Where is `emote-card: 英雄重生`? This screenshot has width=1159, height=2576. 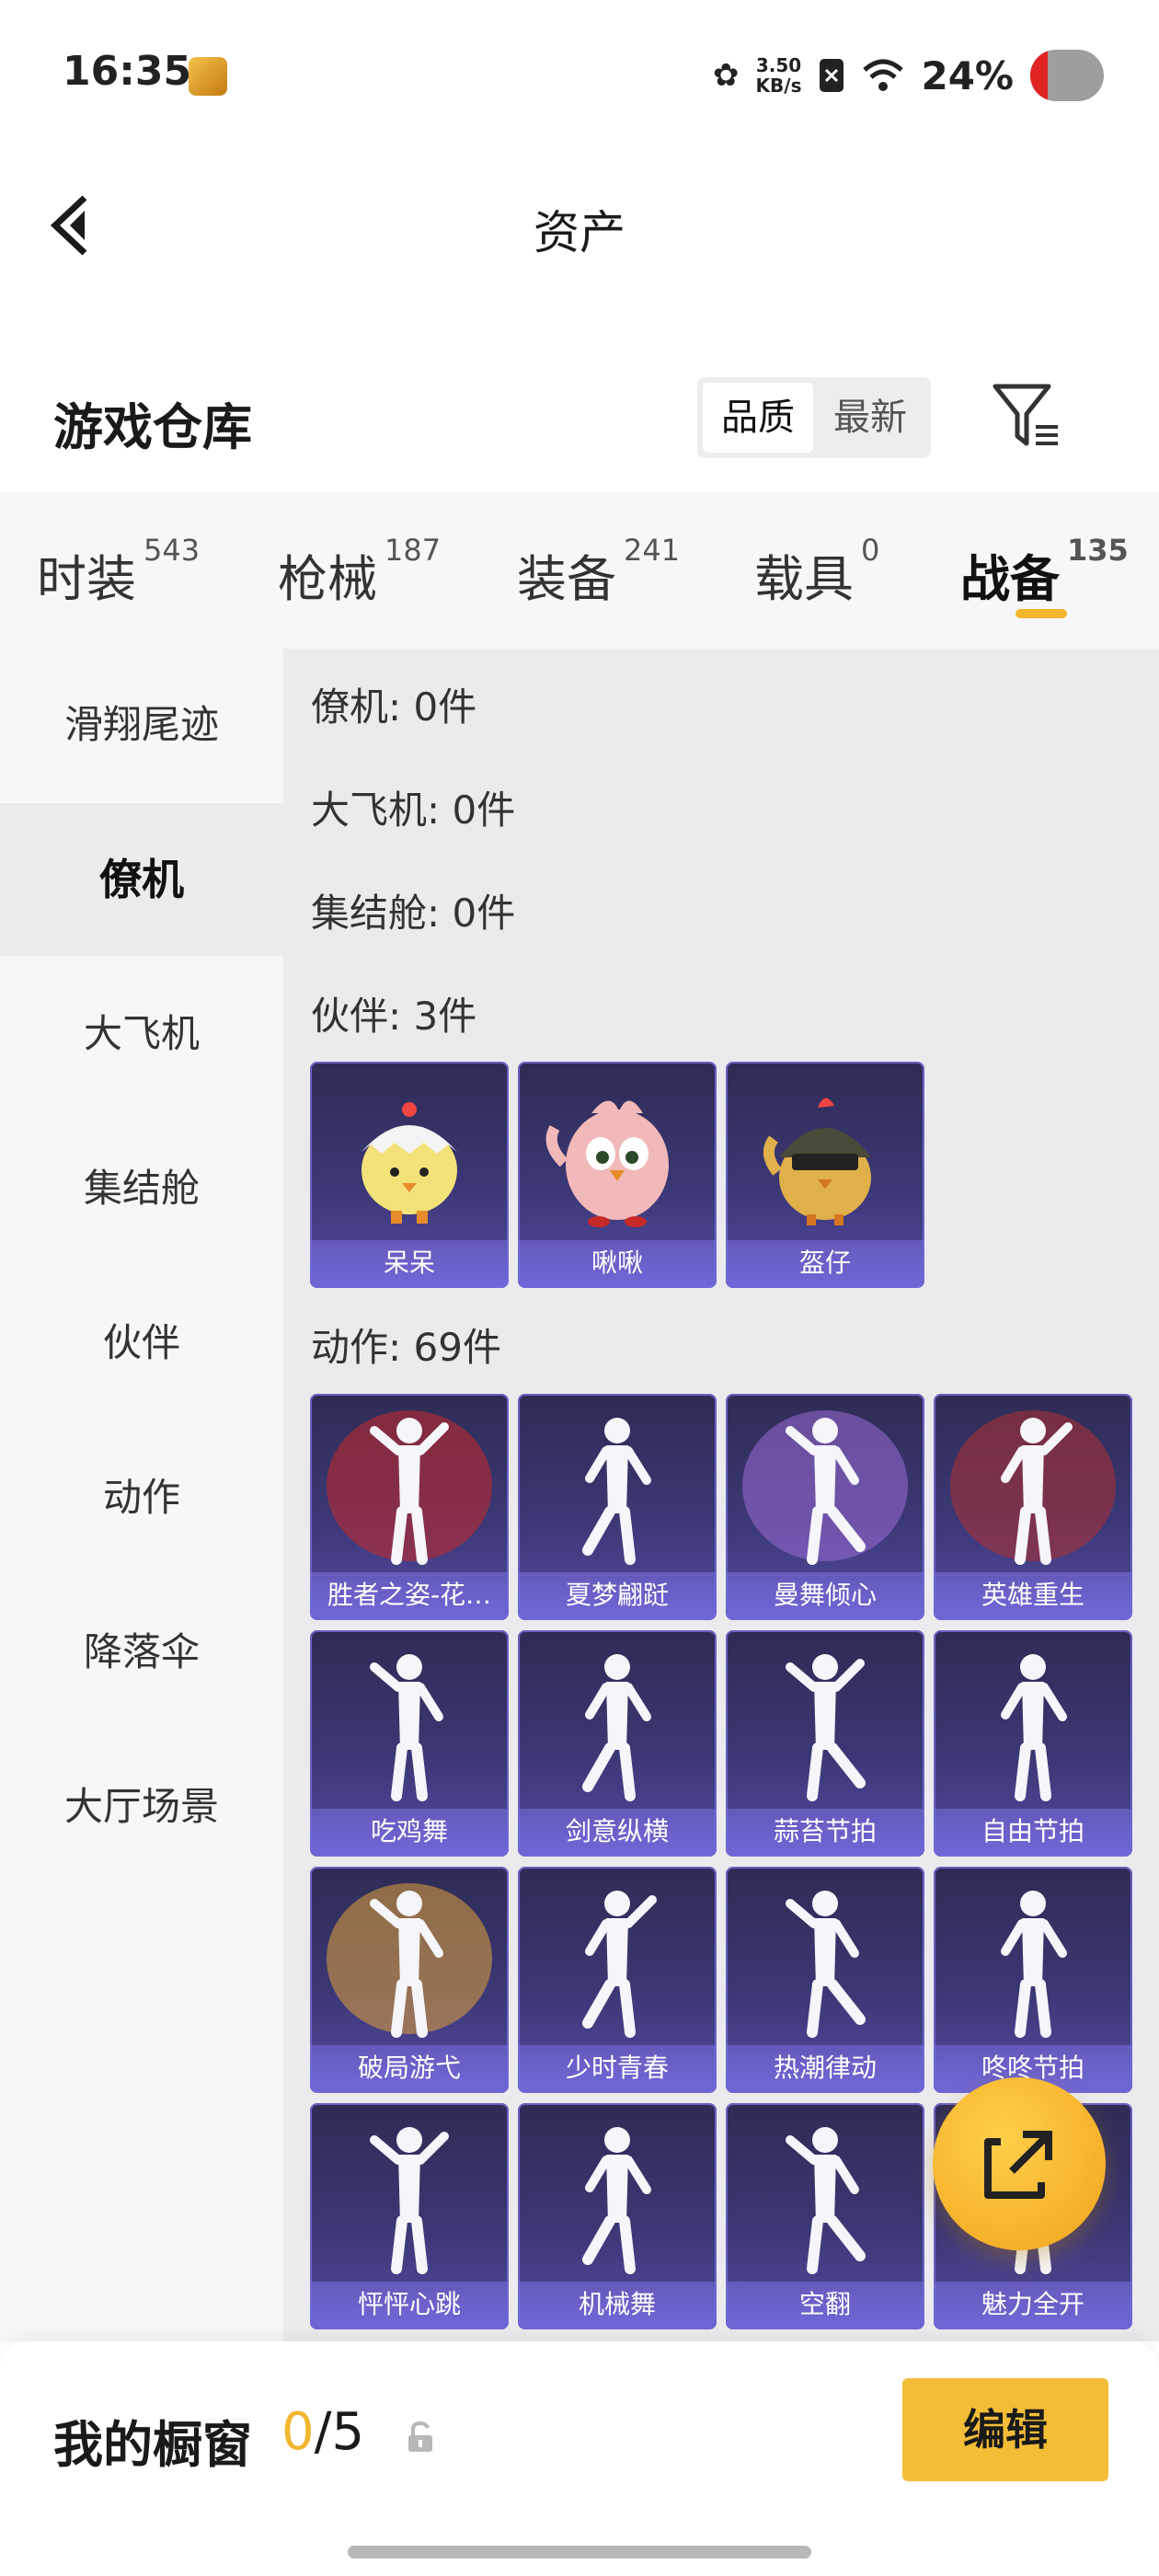
emote-card: 英雄重生 is located at coordinates (1033, 1507).